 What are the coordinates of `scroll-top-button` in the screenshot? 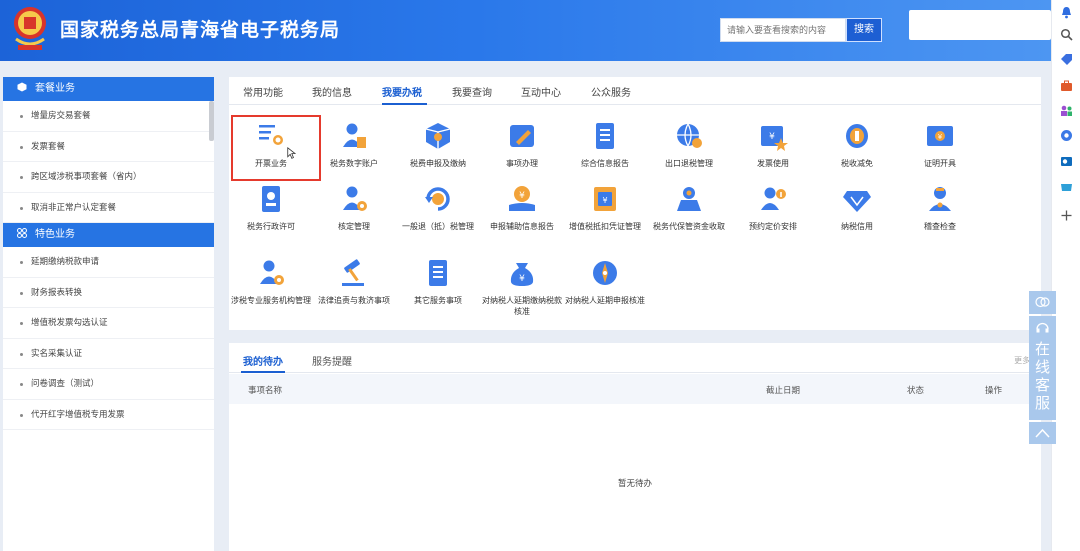 It's located at (1042, 433).